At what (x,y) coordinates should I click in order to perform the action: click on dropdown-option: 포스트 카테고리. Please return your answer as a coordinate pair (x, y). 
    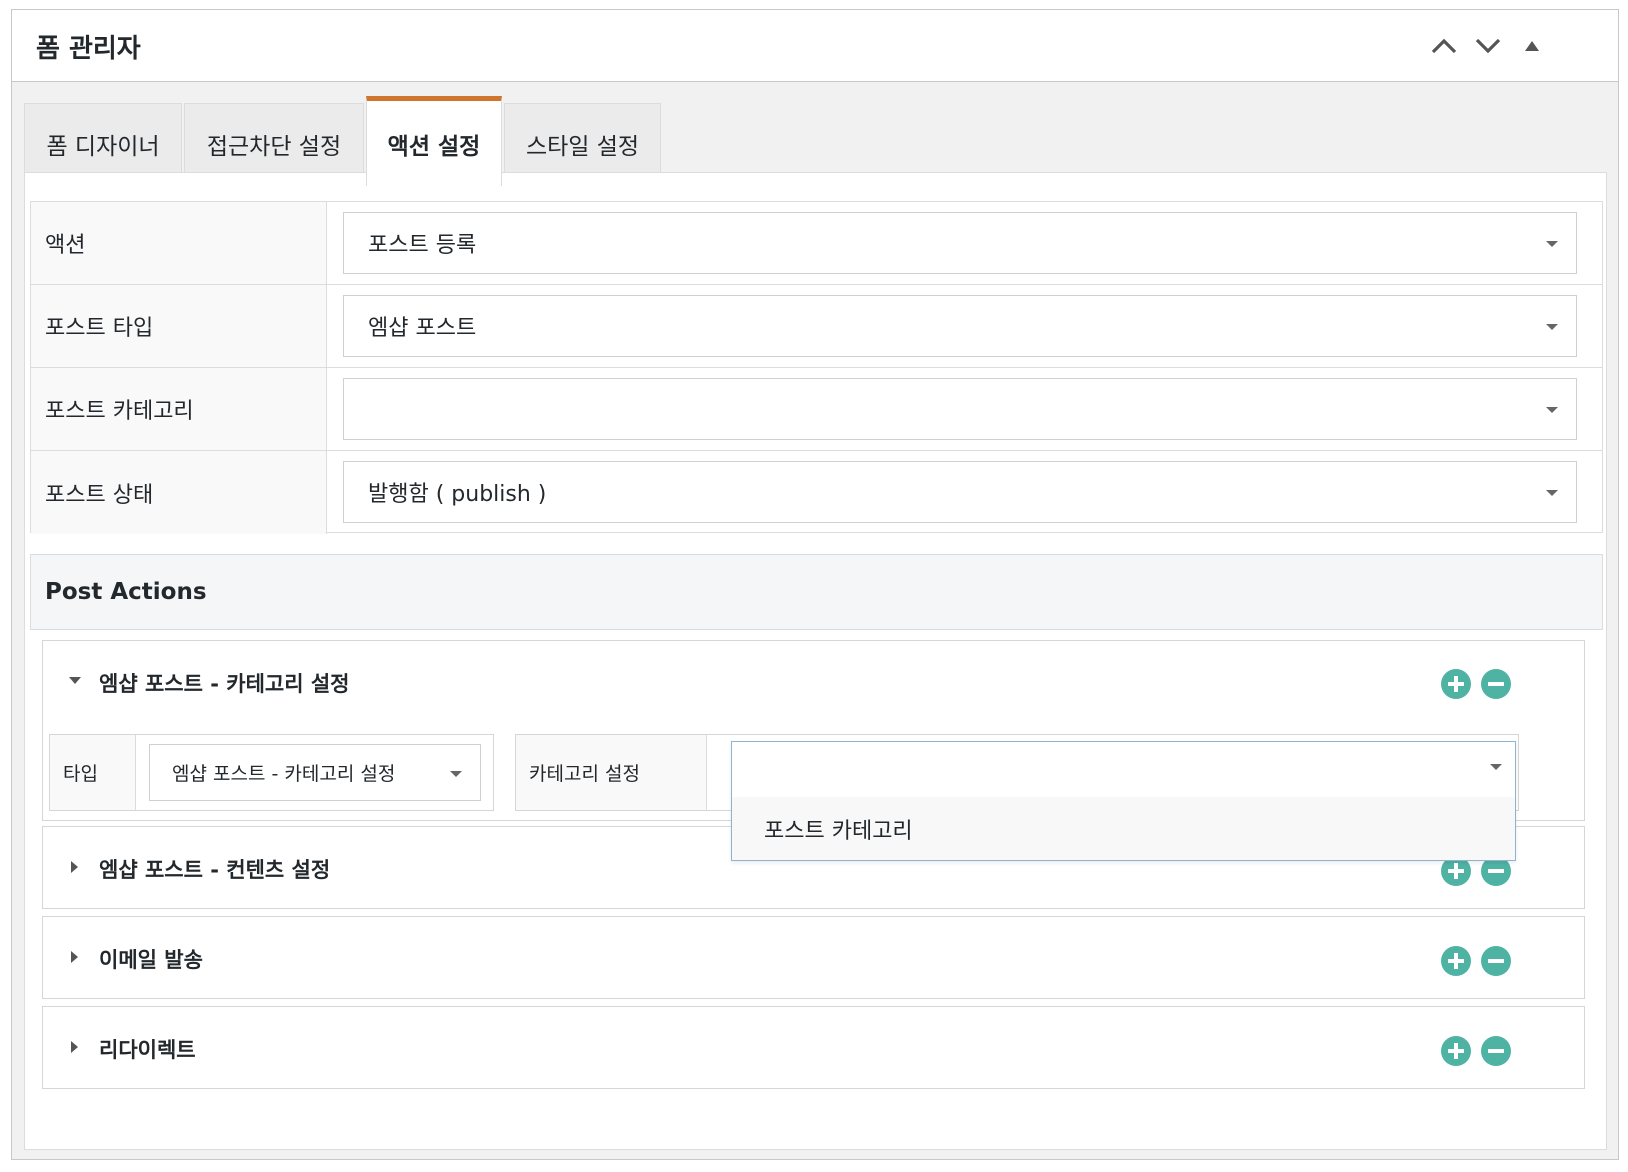
    Looking at the image, I should click on (1123, 828).